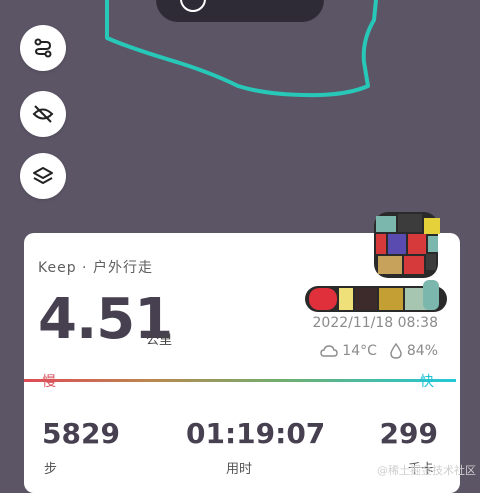  Describe the element at coordinates (359, 351) in the screenshot. I see `temperature-value: 14°C` at that location.